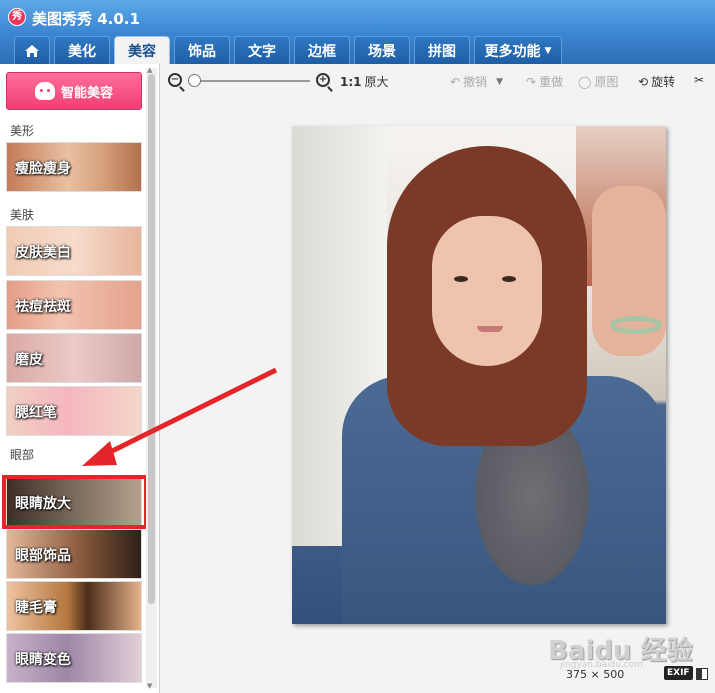  I want to click on sidebar-item-mascara: 睫毛膏, so click(74, 606).